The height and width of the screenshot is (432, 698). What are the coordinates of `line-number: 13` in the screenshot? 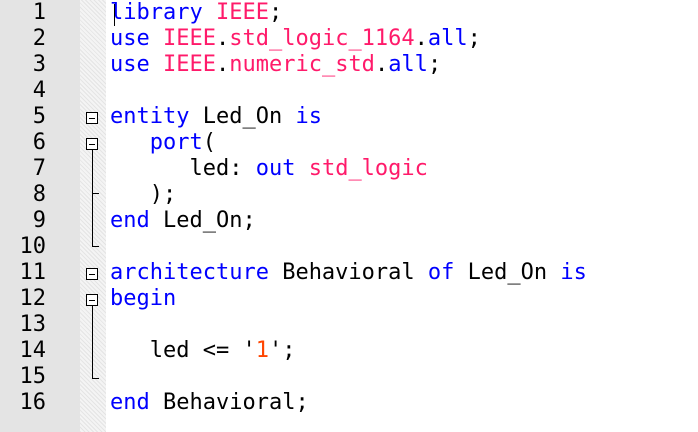 It's located at (33, 324).